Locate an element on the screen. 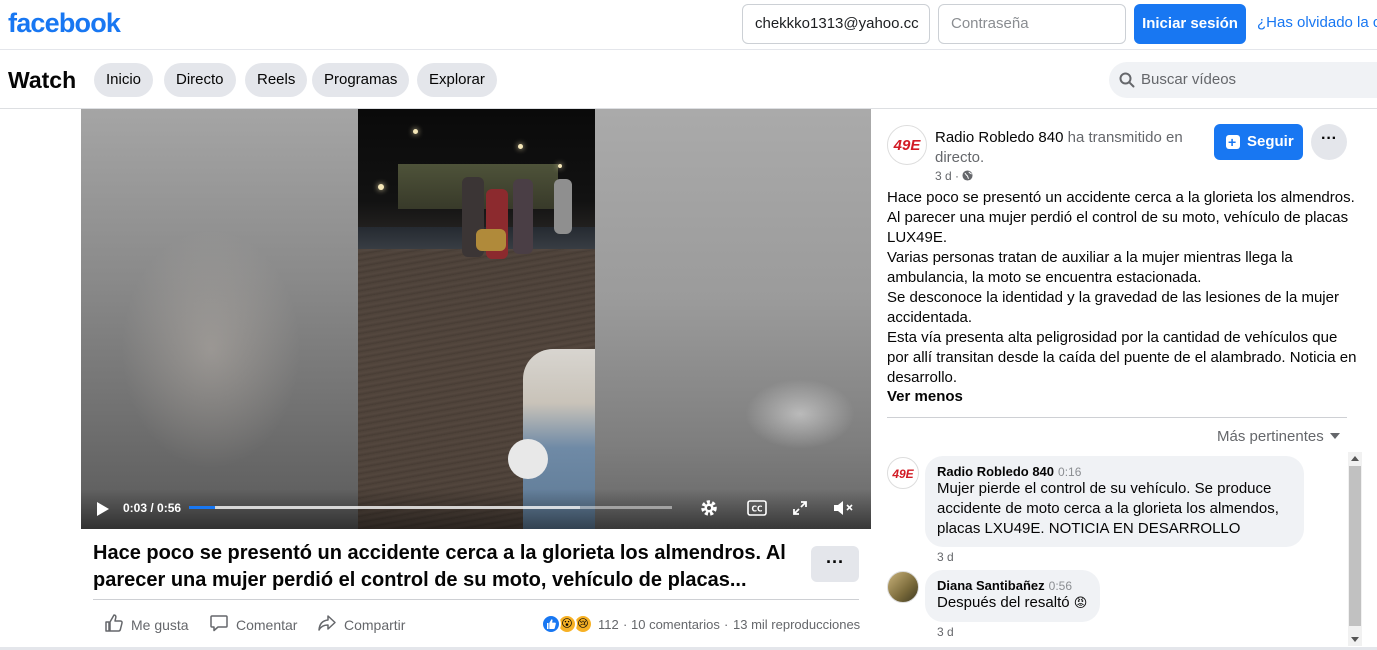 The image size is (1377, 650). mute-icon is located at coordinates (844, 508).